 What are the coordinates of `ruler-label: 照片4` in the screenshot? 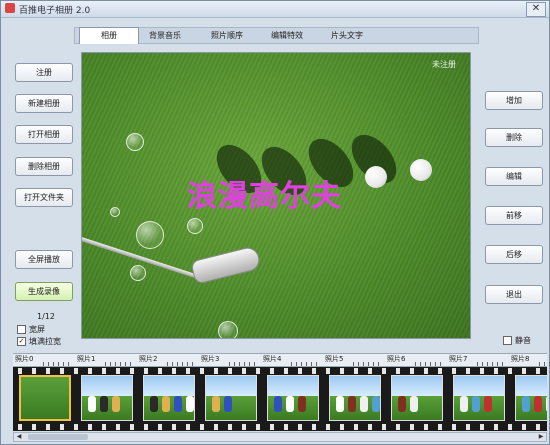 It's located at (272, 359).